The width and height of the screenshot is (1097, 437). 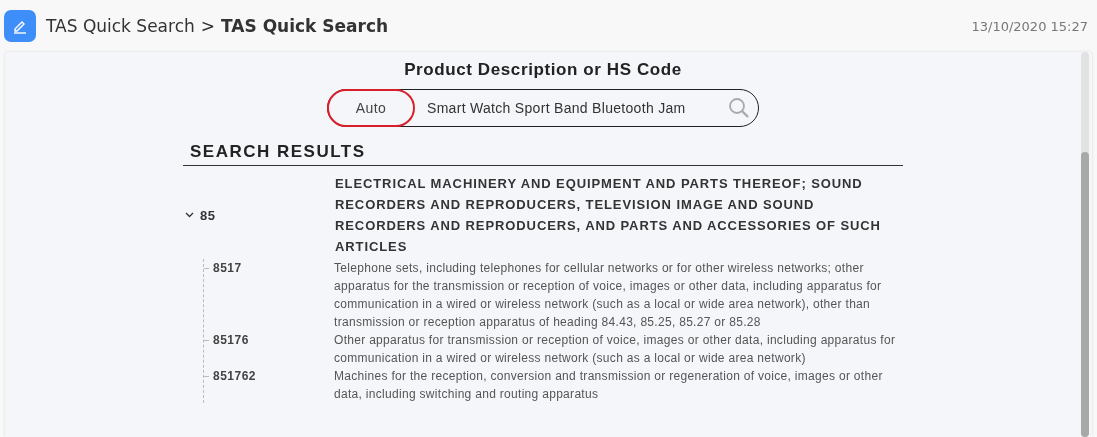 What do you see at coordinates (543, 152) in the screenshot?
I see `results-heading: SEARCH RESULTS` at bounding box center [543, 152].